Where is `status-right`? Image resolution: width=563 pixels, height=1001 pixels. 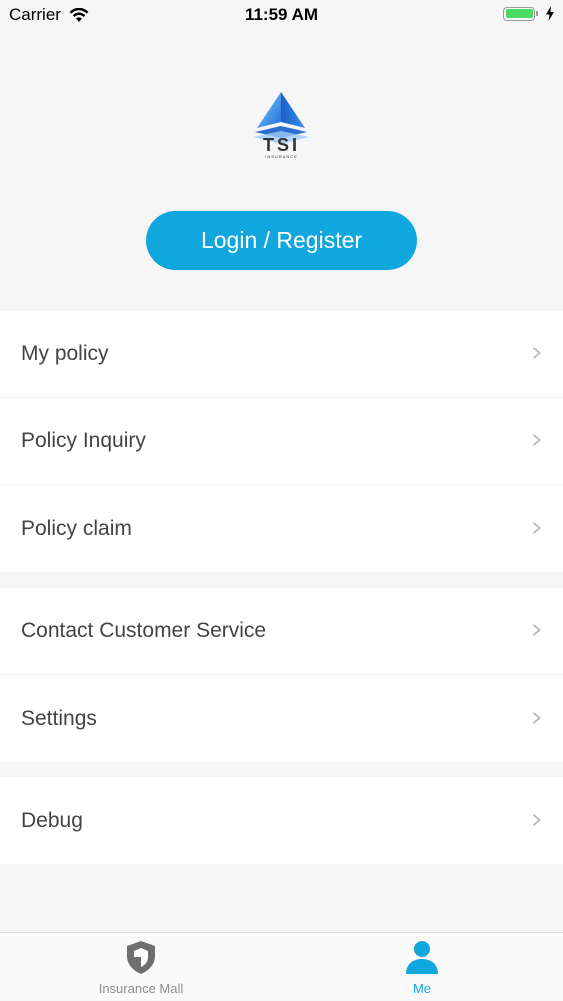
status-right is located at coordinates (529, 13).